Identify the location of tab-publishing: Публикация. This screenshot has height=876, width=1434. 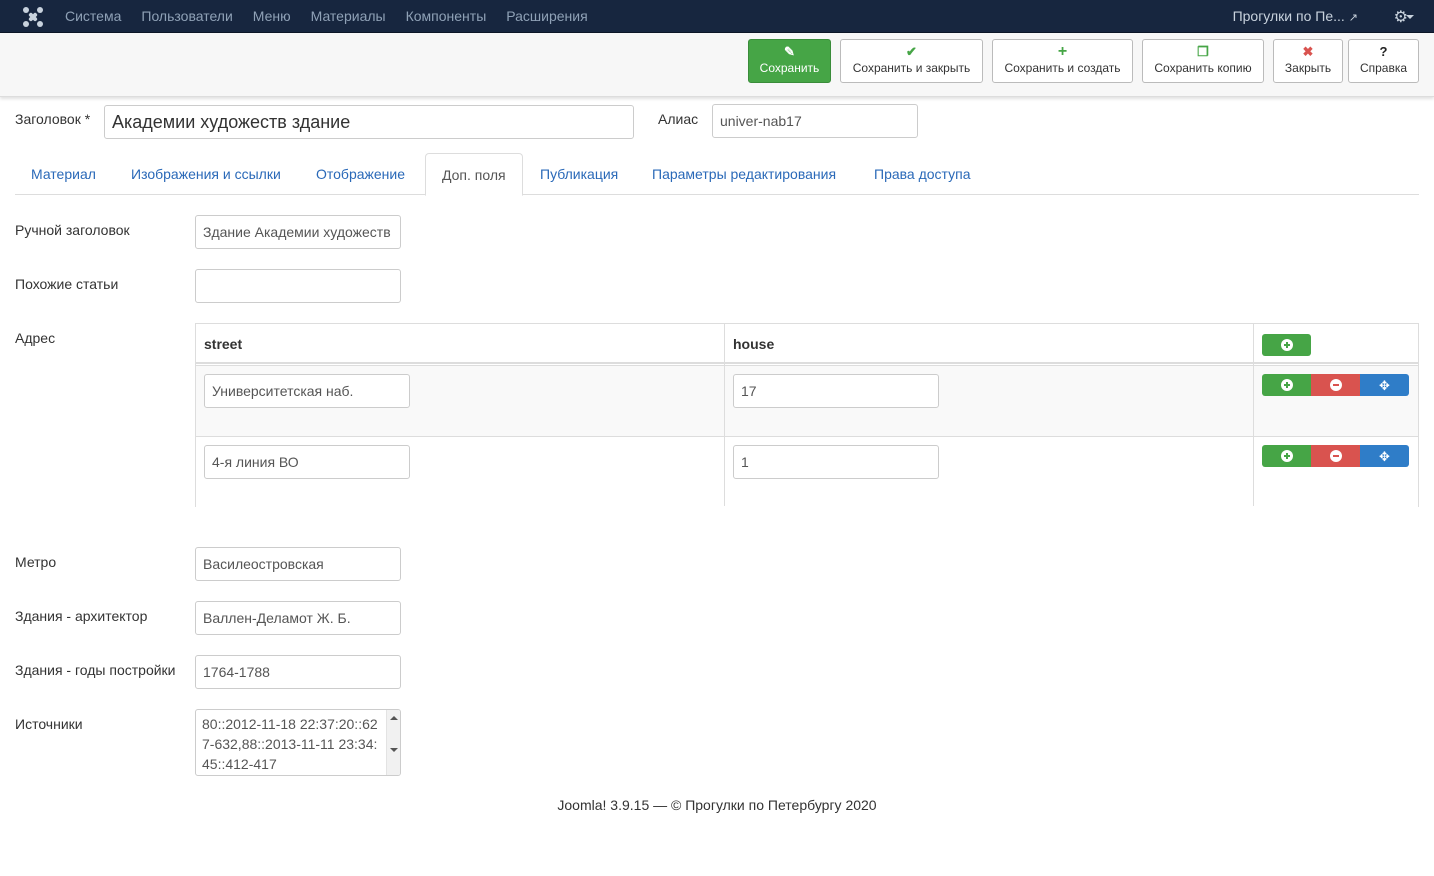
(579, 174).